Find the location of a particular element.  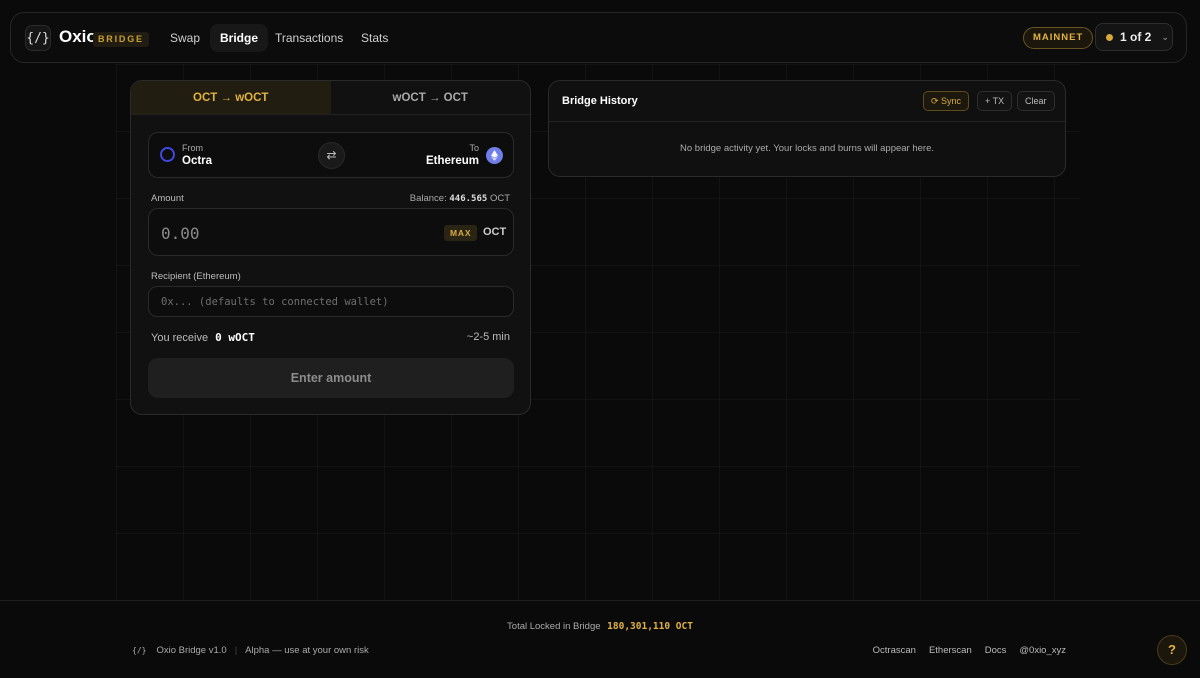

nav-bridge: Bridge is located at coordinates (239, 38).